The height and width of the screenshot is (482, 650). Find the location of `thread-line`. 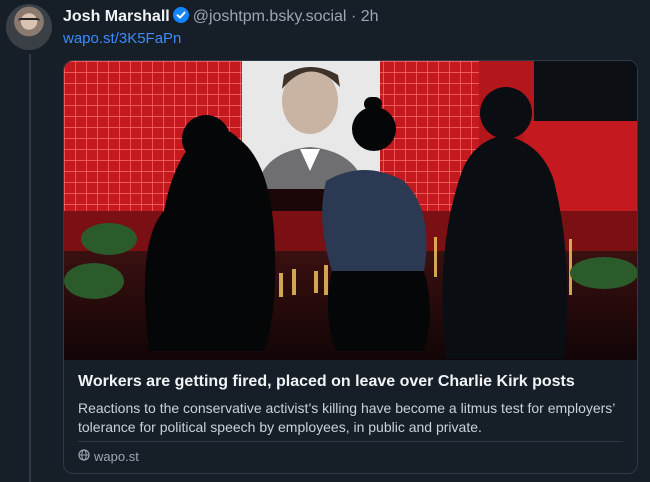

thread-line is located at coordinates (30, 268).